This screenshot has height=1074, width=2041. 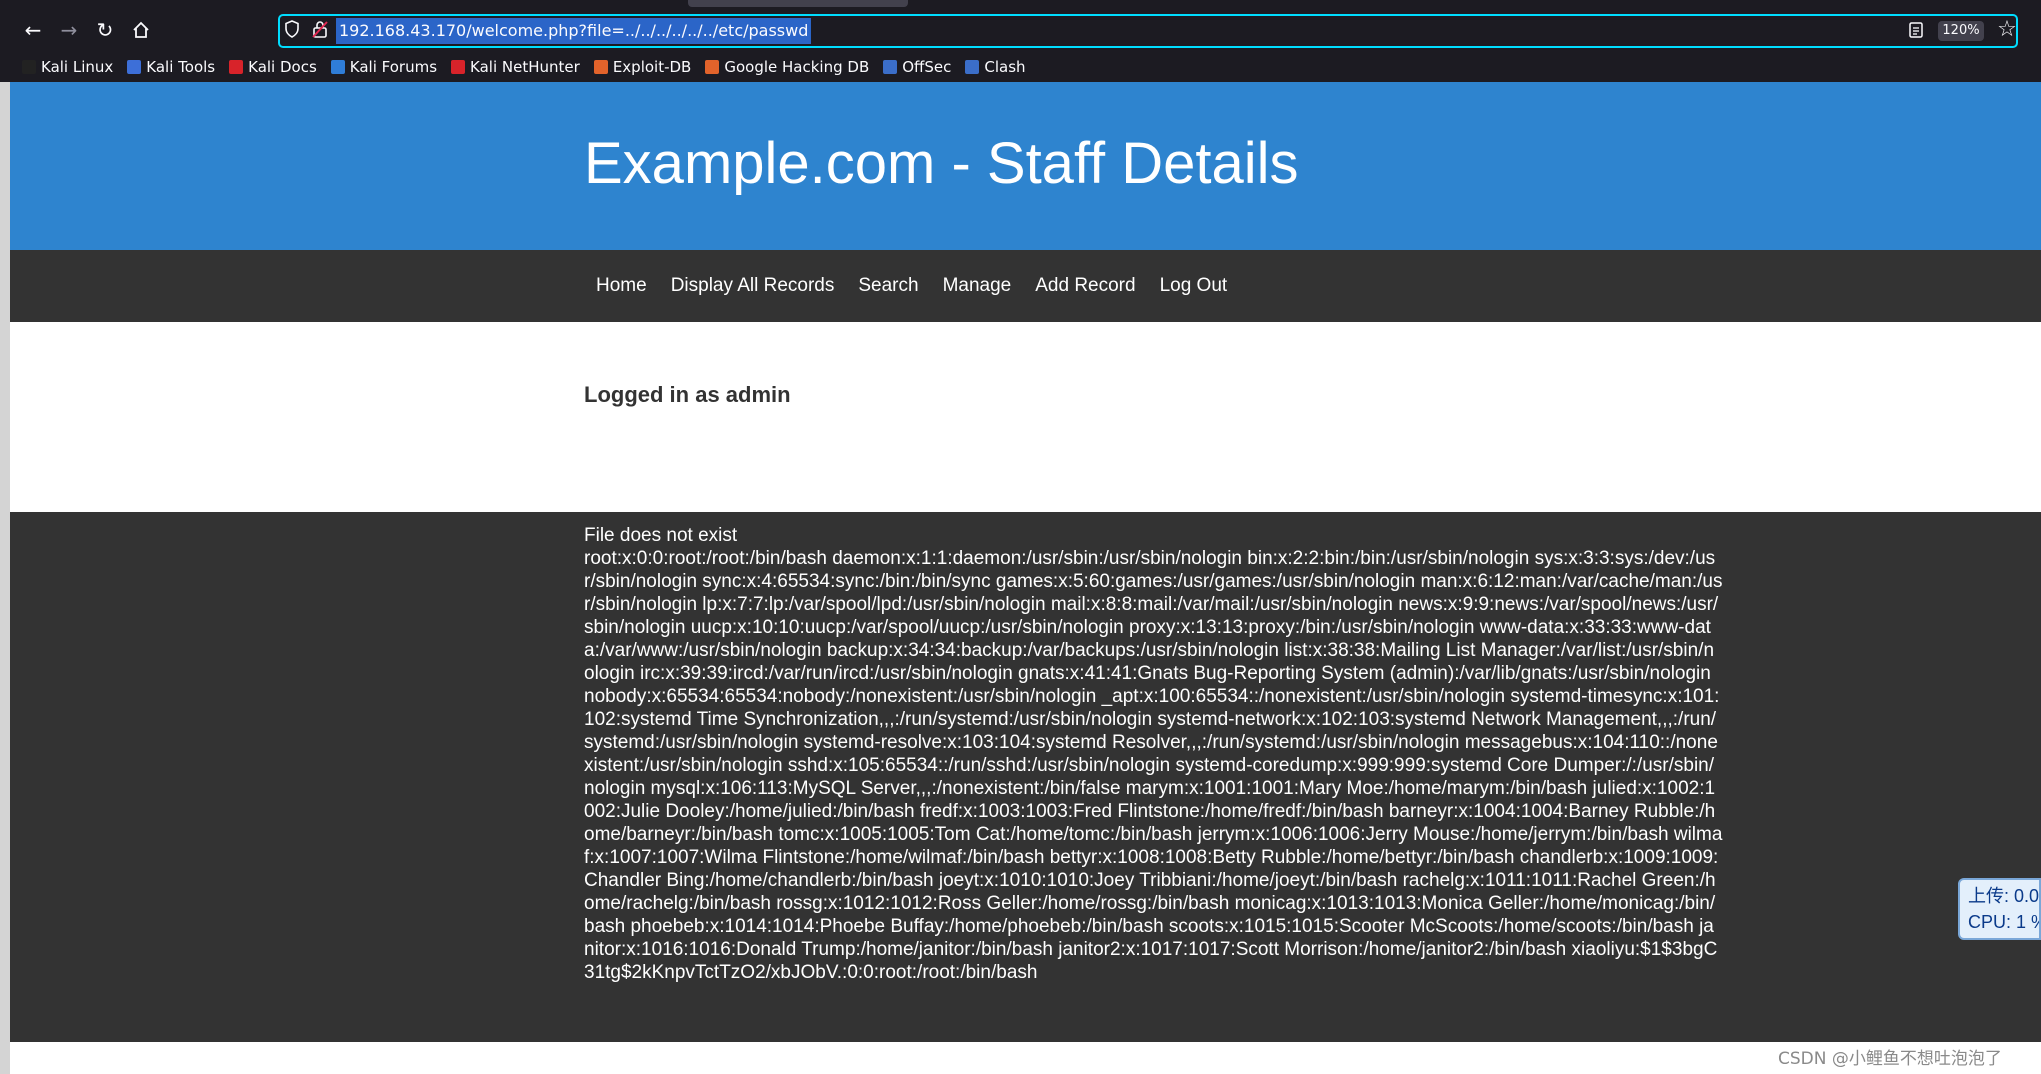 What do you see at coordinates (5, 578) in the screenshot?
I see `window-edge` at bounding box center [5, 578].